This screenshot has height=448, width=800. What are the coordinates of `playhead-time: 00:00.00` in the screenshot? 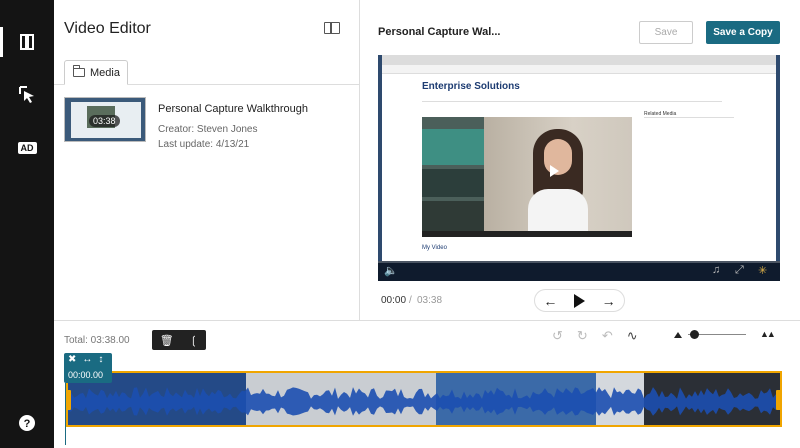 It's located at (86, 375).